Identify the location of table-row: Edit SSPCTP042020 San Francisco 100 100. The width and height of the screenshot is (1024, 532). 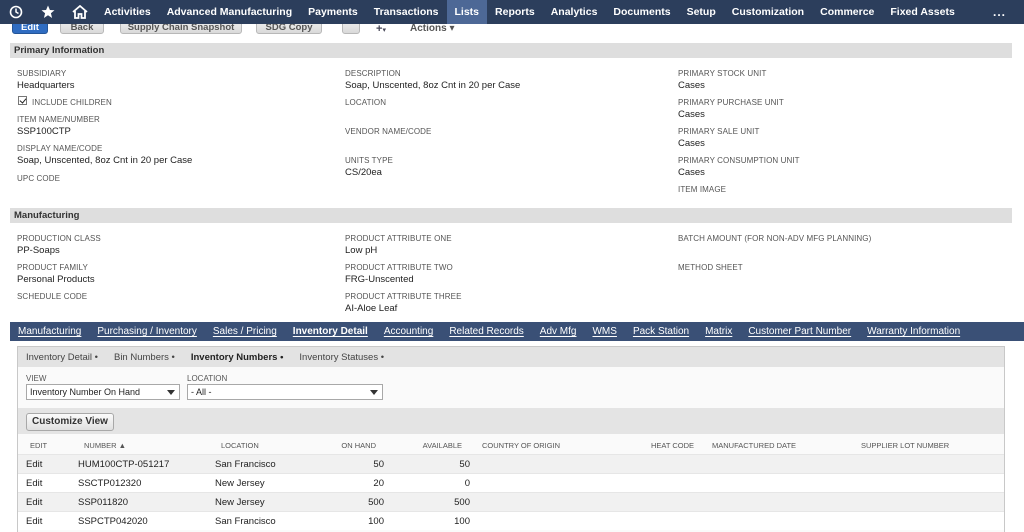
(511, 520).